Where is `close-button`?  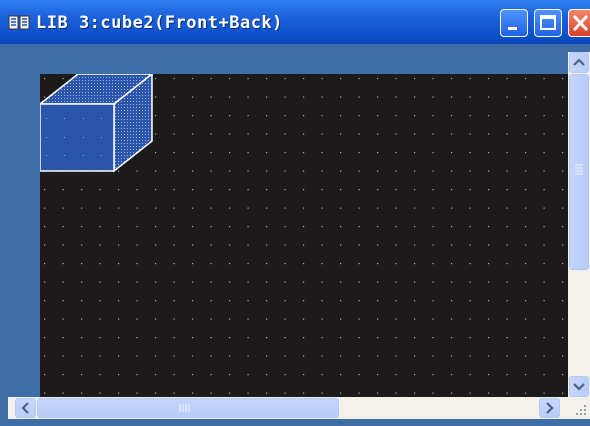
close-button is located at coordinates (579, 23).